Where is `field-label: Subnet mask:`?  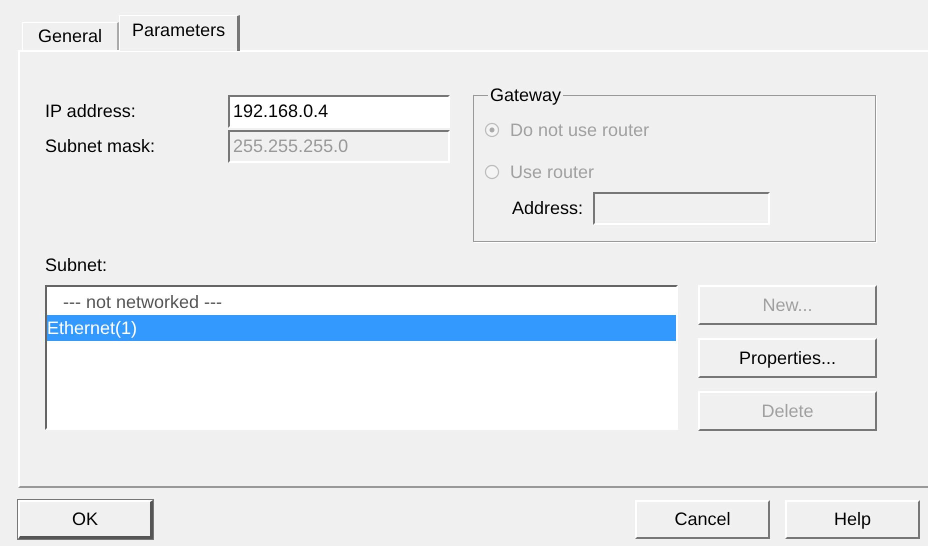
field-label: Subnet mask: is located at coordinates (100, 146).